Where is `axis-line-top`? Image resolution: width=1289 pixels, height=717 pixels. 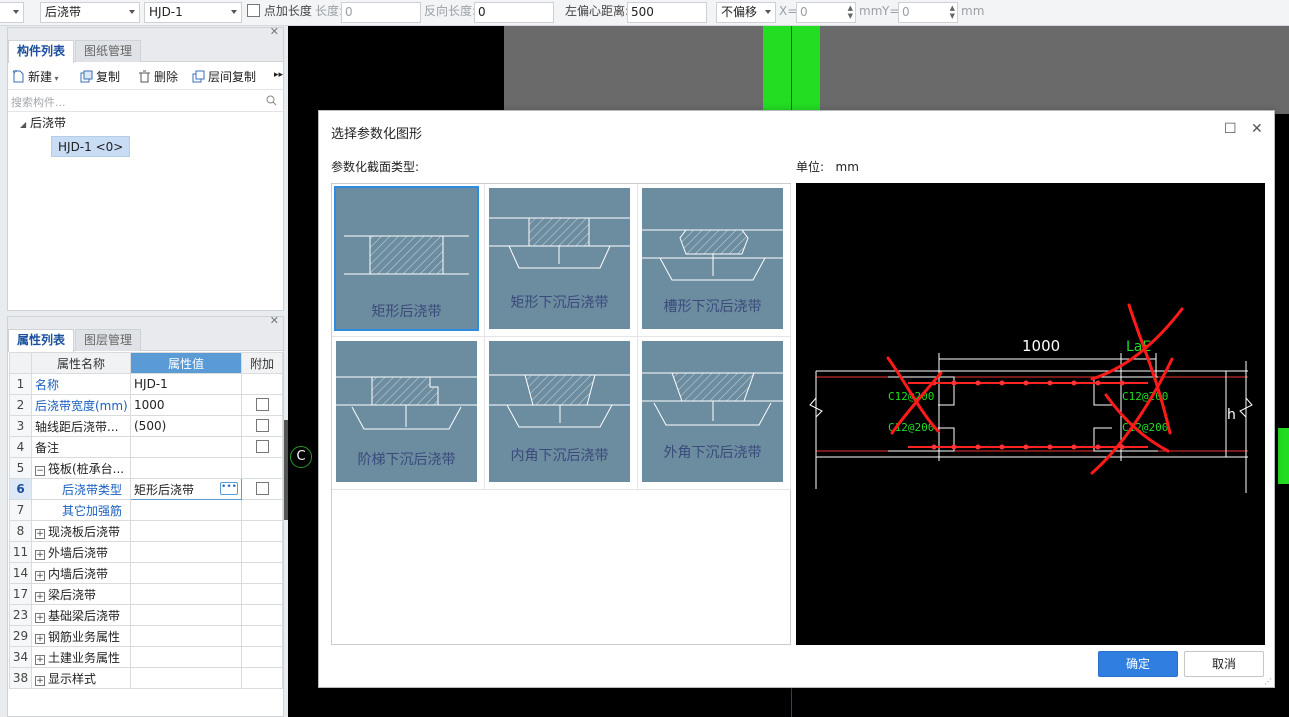
axis-line-top is located at coordinates (791, 69).